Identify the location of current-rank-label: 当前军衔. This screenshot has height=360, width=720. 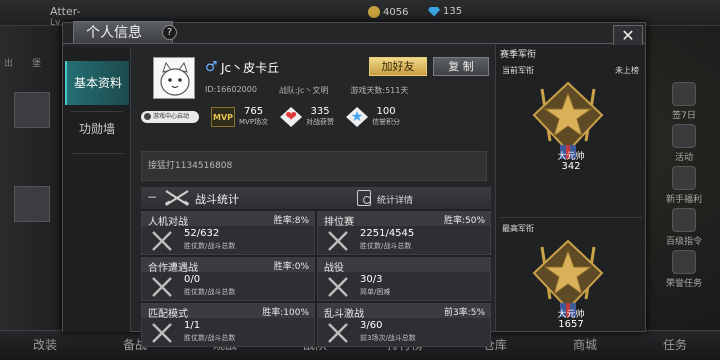
(518, 70).